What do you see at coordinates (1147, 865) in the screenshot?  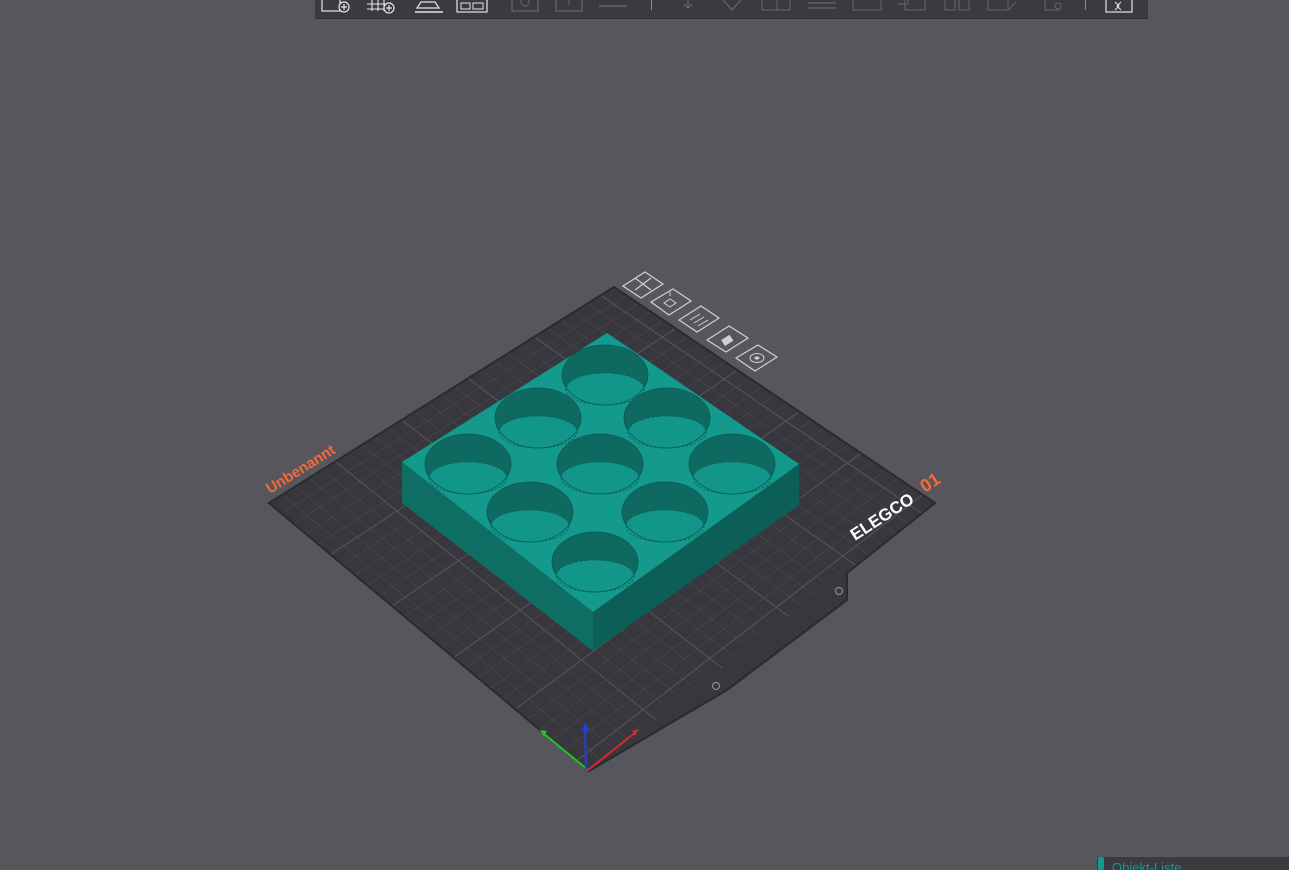 I see `object-list-label: Objekt-Liste` at bounding box center [1147, 865].